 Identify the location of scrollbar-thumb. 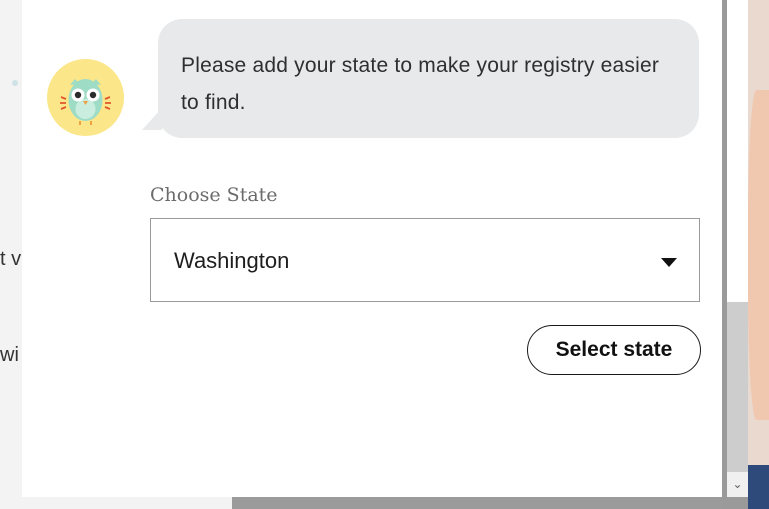
(737, 151).